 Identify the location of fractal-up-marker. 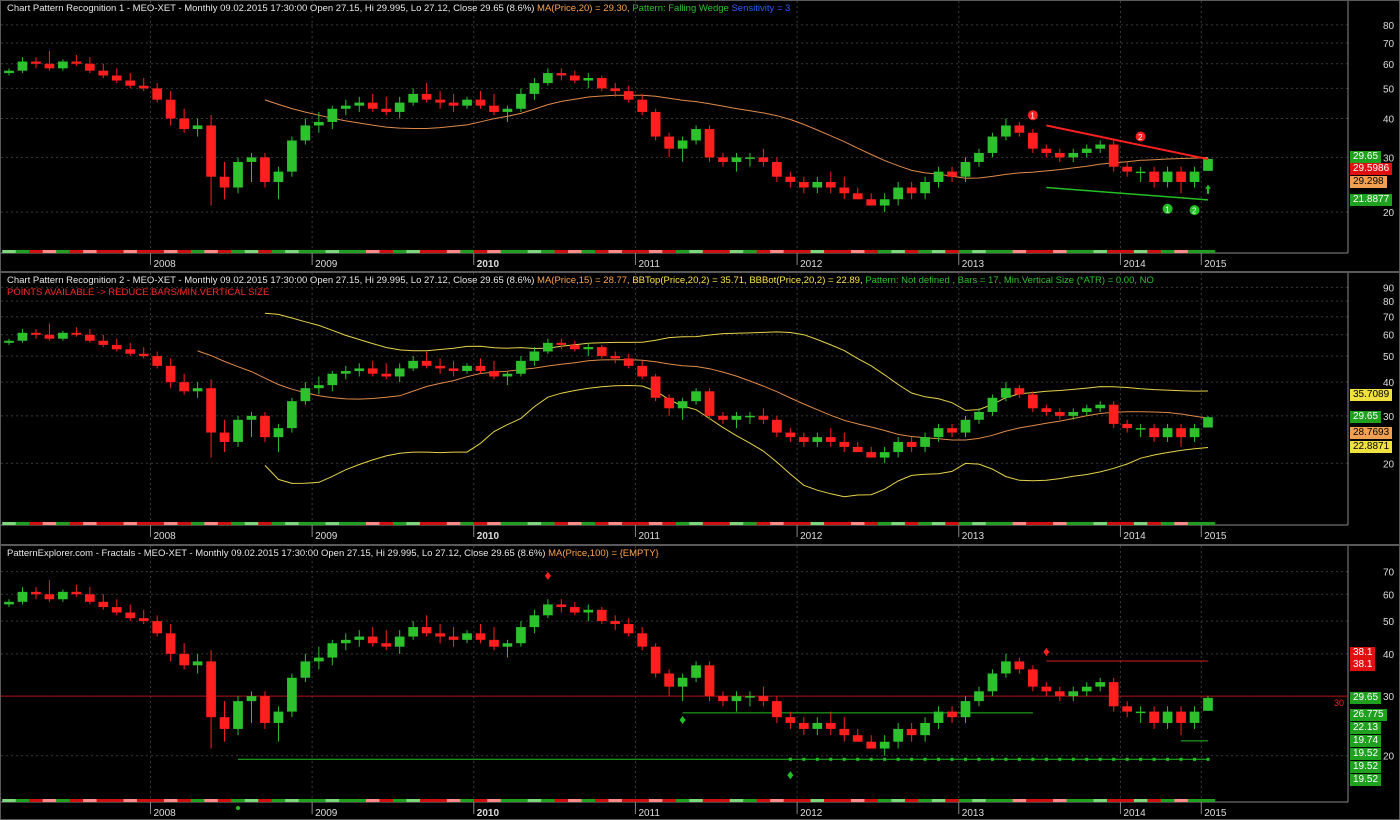
(1046, 652).